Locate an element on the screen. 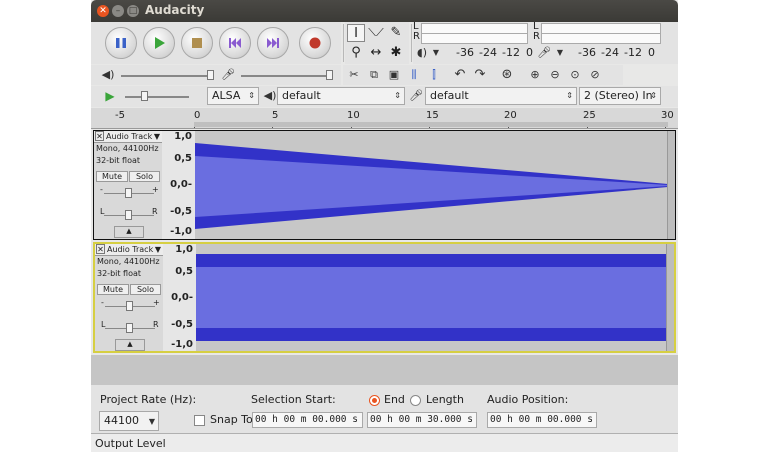 The height and width of the screenshot is (452, 770). record-meter-bar-r is located at coordinates (474, 38).